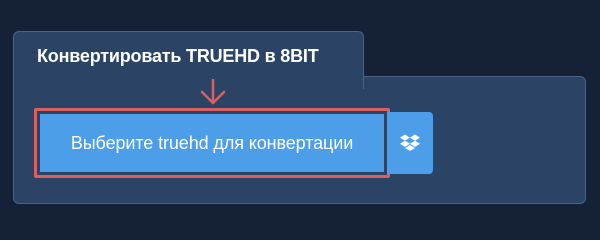  I want to click on choose-file-button: Выберите truehd для конвертации, so click(212, 143).